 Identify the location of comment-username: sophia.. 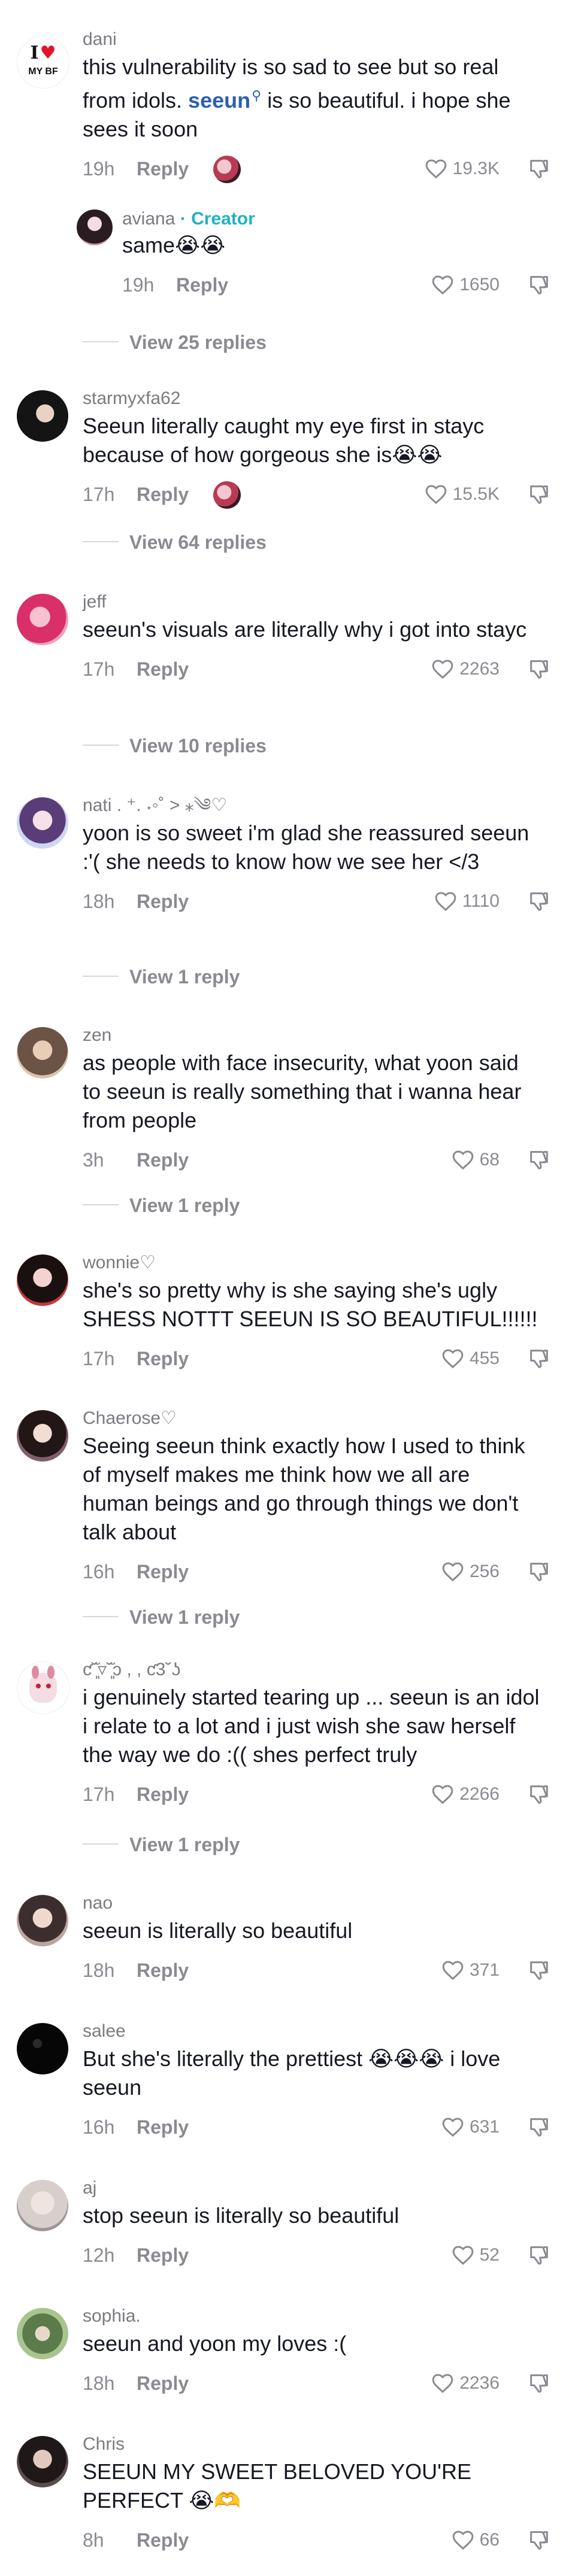
(320, 2316).